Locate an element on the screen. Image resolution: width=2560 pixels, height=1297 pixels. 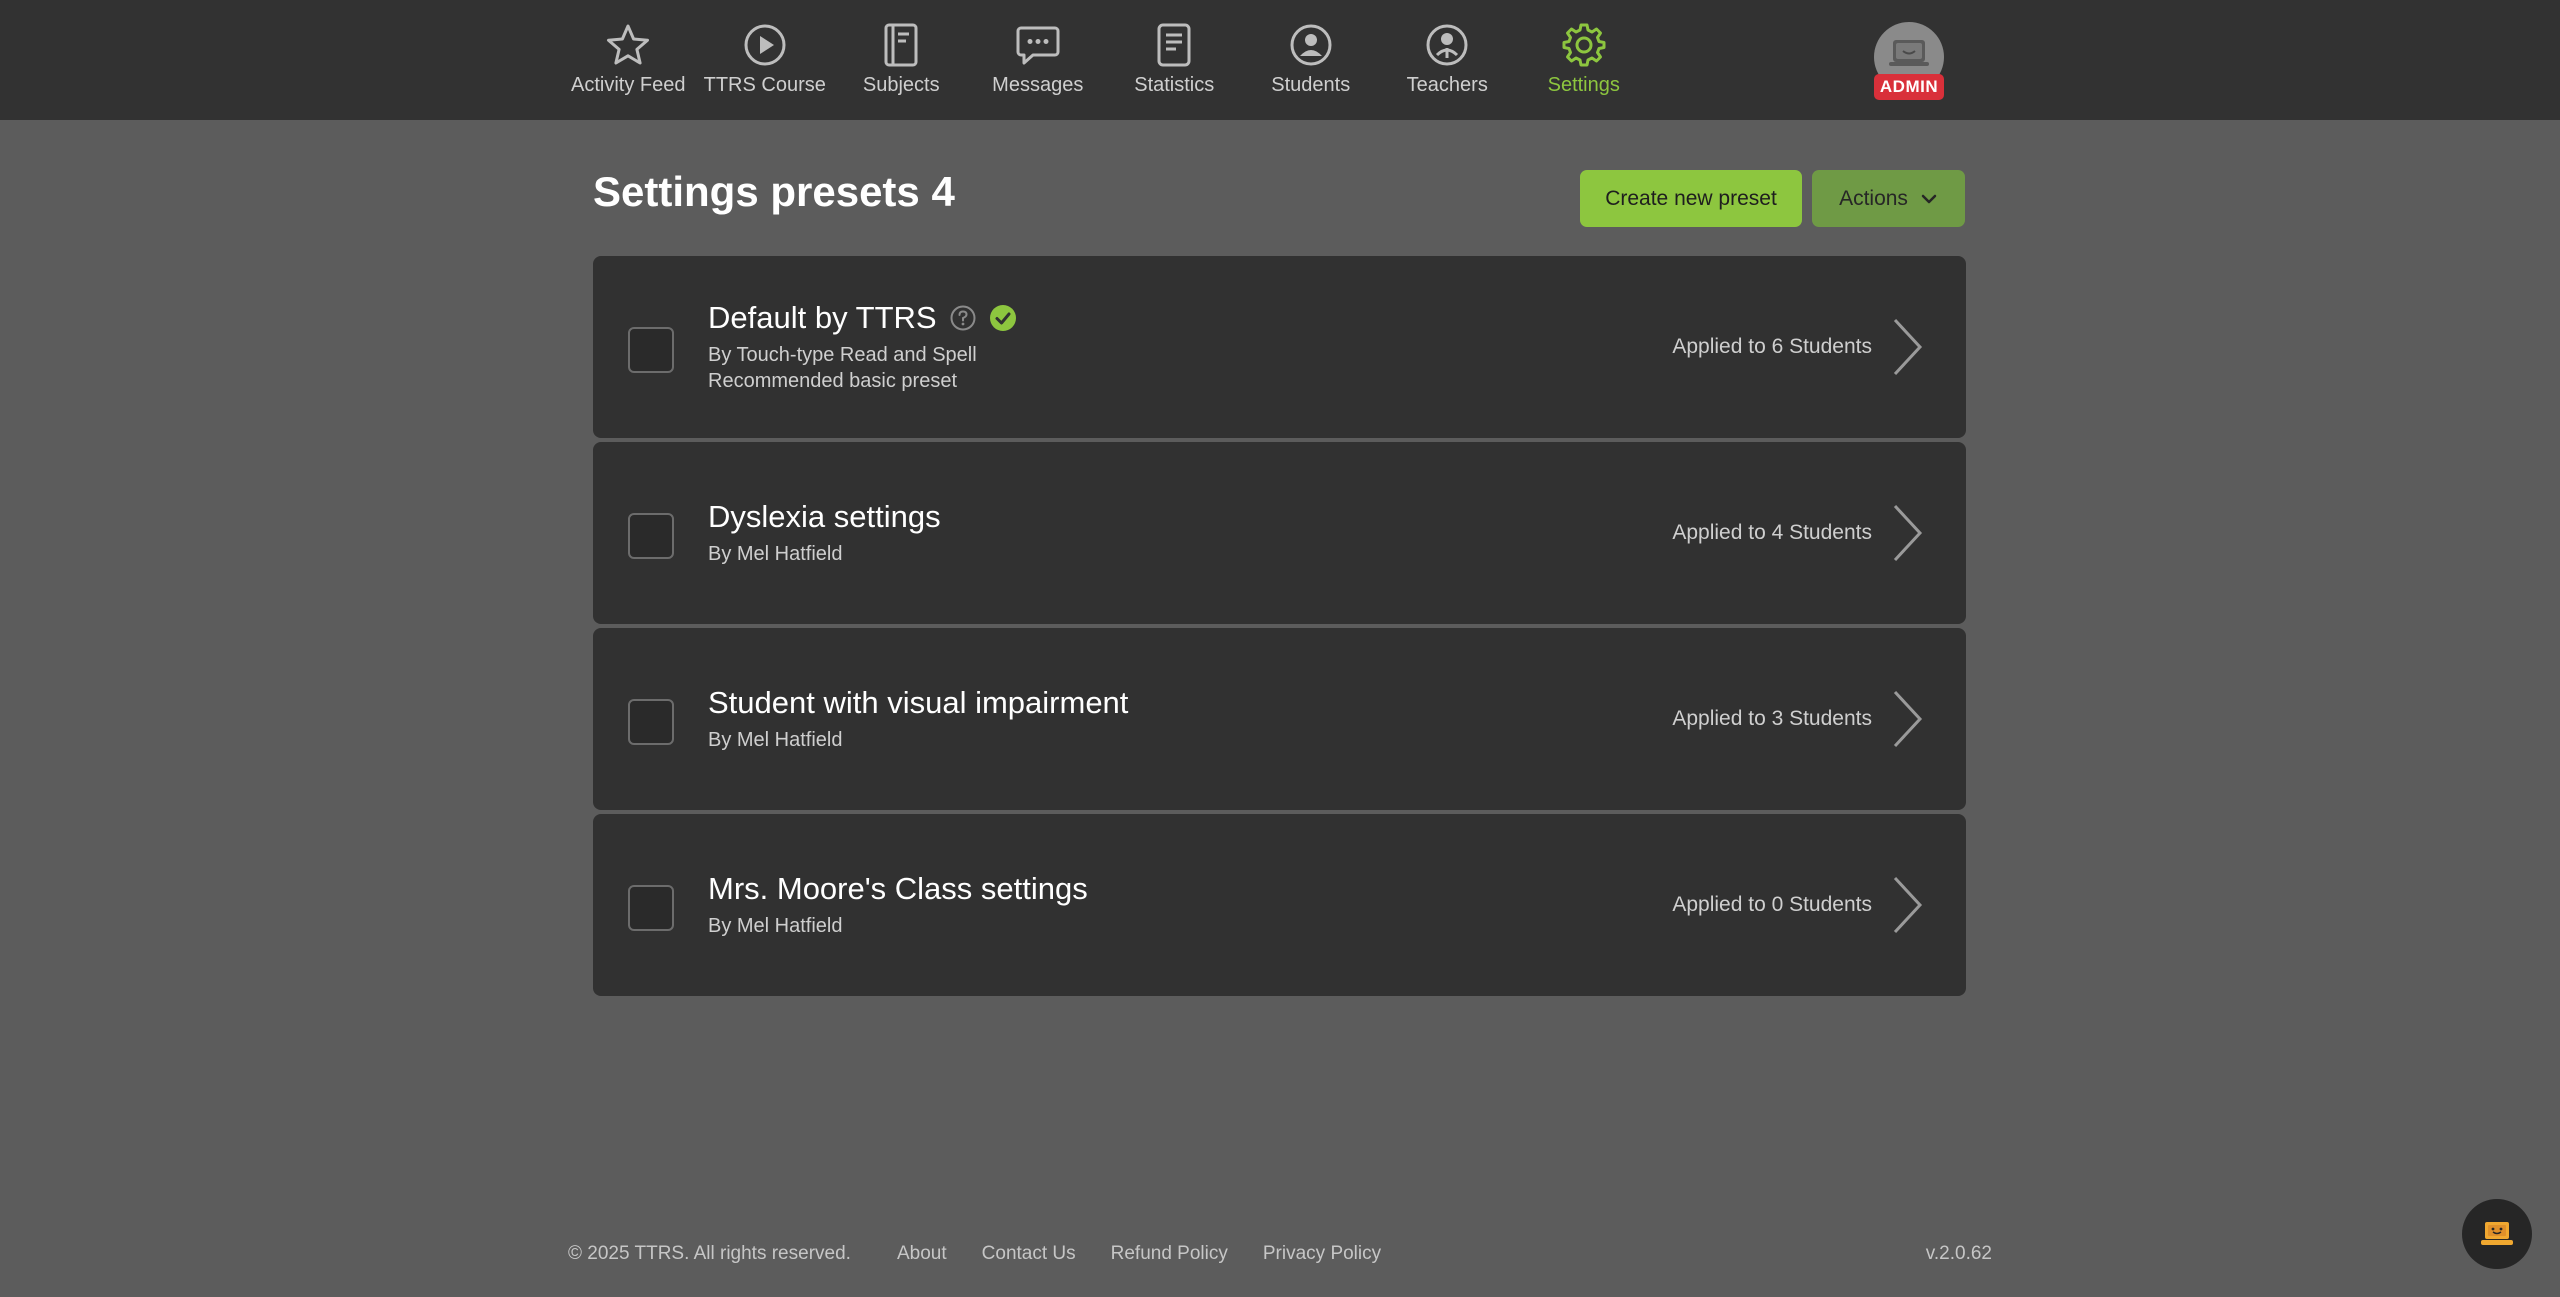
chat-bubble-icon is located at coordinates (1038, 45).